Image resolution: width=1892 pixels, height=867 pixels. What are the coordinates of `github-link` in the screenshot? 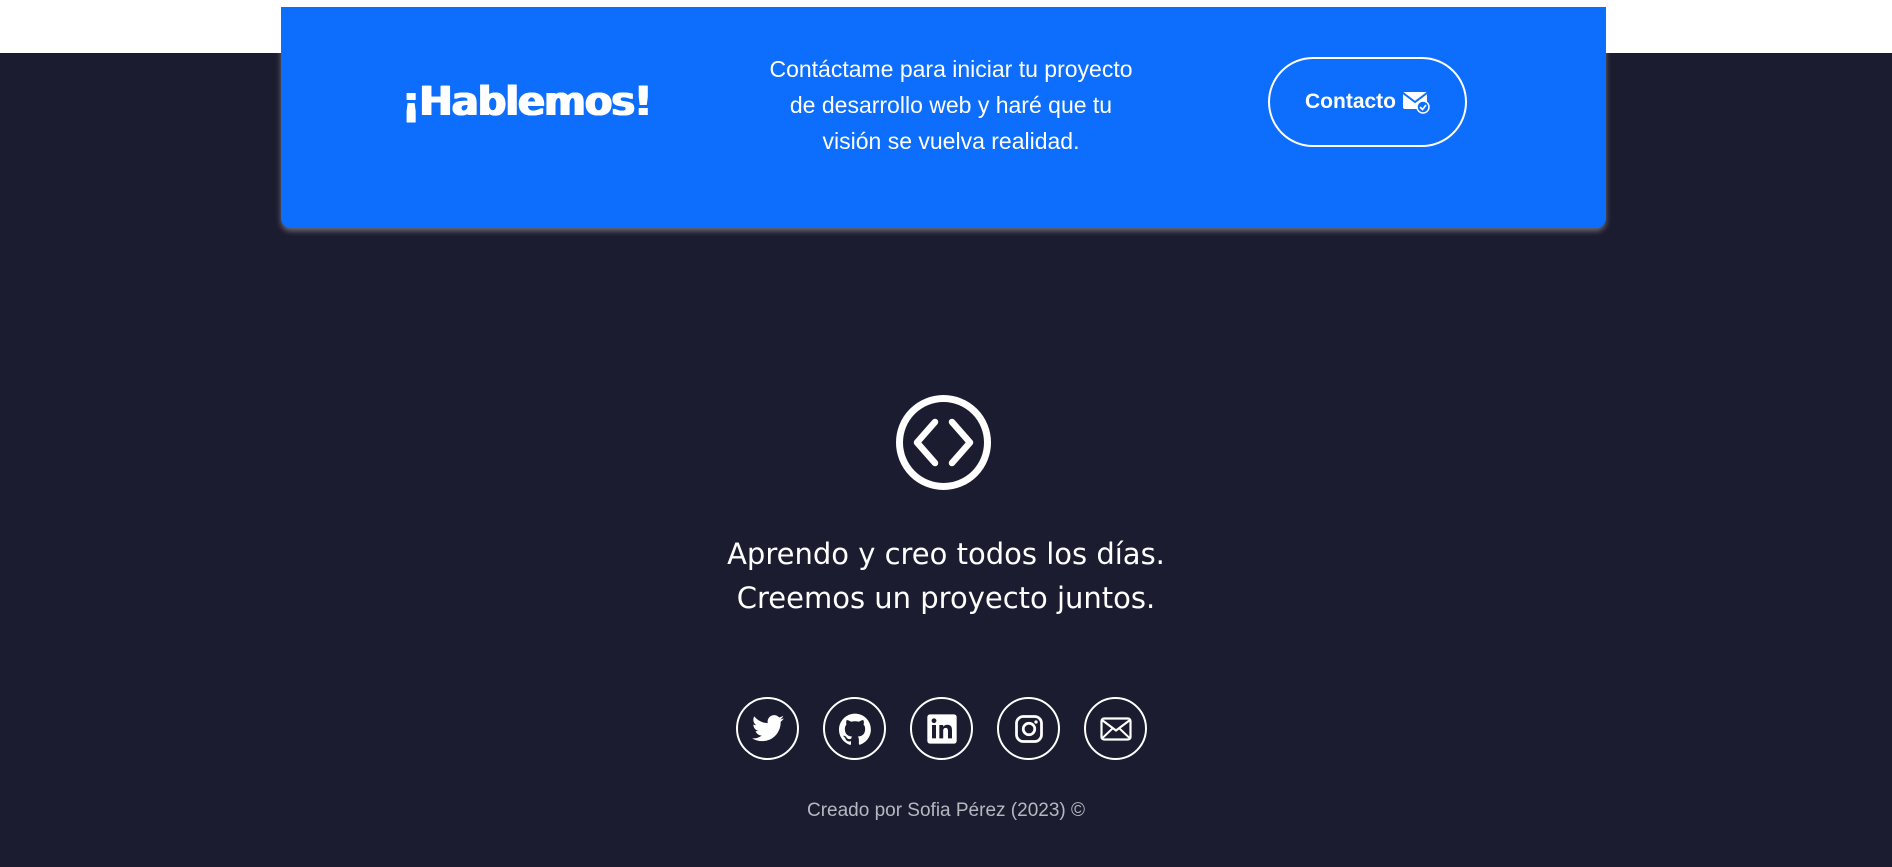 It's located at (854, 728).